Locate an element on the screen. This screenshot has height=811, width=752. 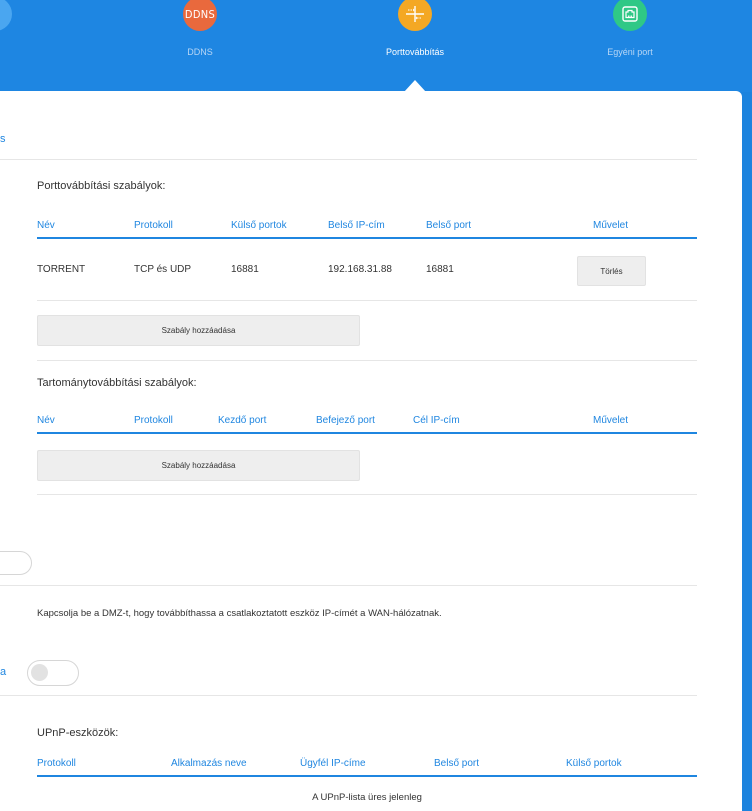
nav-label-ddns: DDNS is located at coordinates (200, 52).